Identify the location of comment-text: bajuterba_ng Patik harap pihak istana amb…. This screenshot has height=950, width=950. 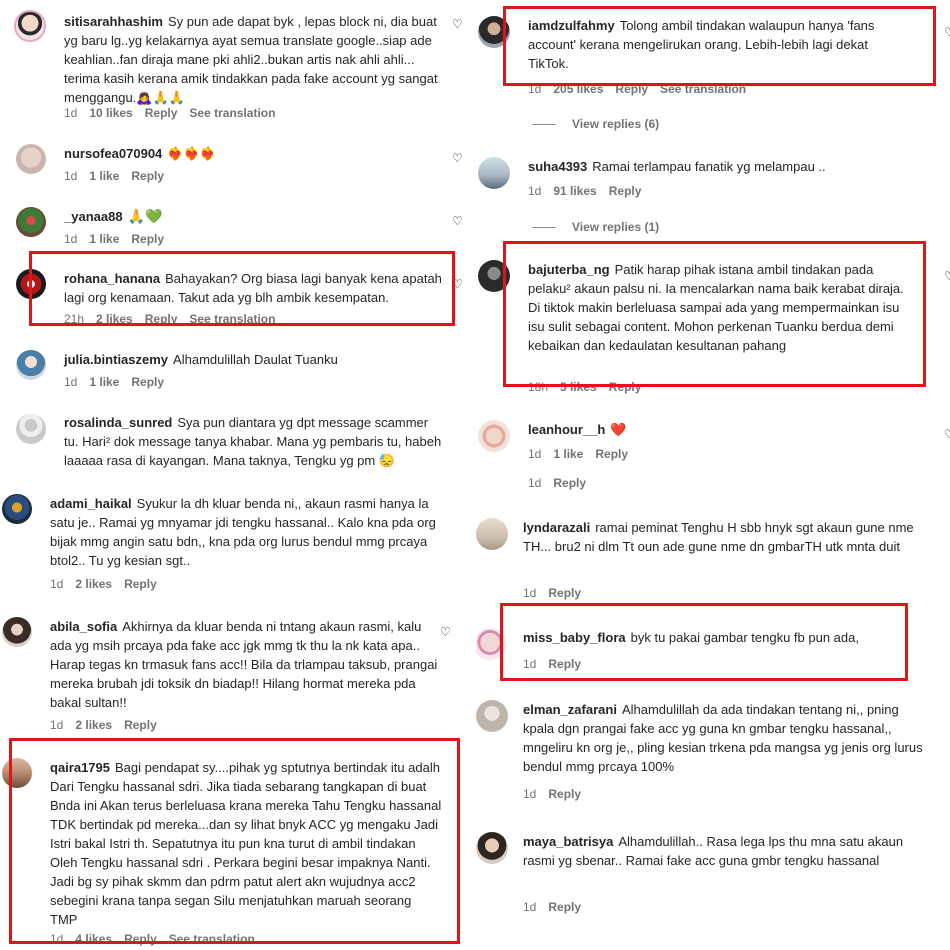
(716, 307).